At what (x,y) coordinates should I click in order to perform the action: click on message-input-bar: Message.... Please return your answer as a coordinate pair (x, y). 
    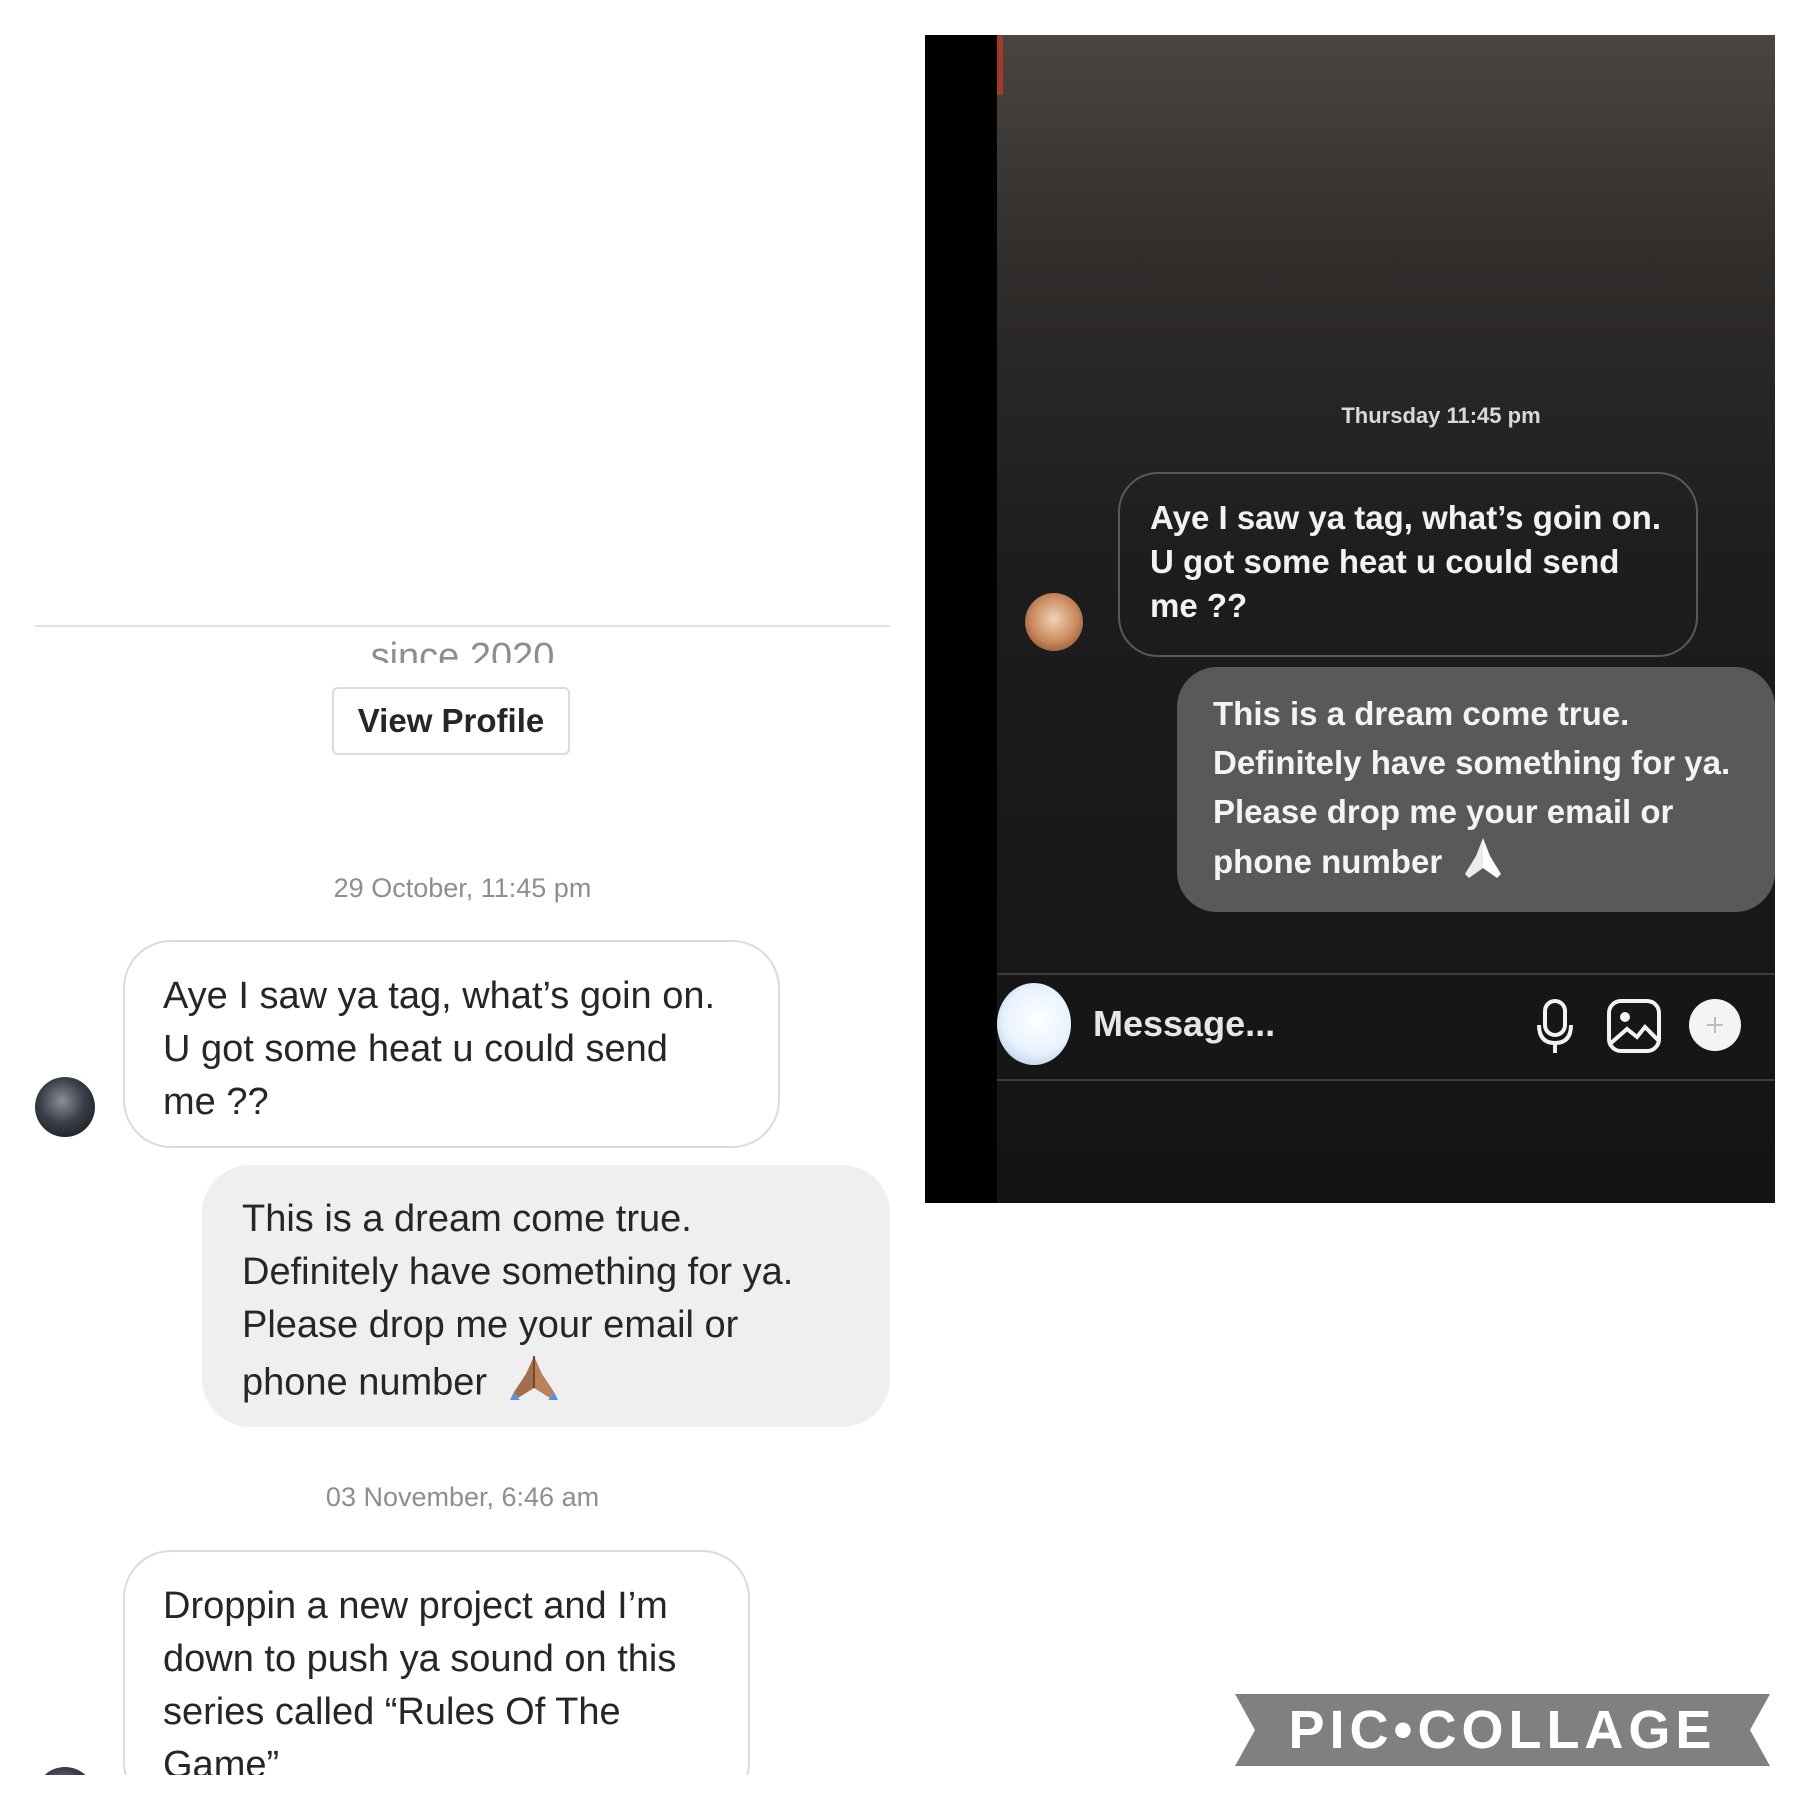
    Looking at the image, I should click on (1386, 1027).